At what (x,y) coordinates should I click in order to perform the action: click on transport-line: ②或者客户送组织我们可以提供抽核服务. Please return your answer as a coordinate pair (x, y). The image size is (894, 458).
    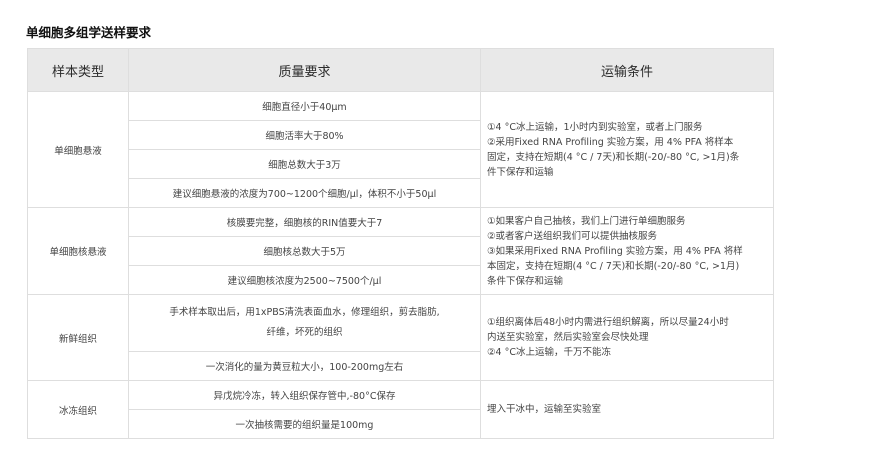
    Looking at the image, I should click on (572, 236).